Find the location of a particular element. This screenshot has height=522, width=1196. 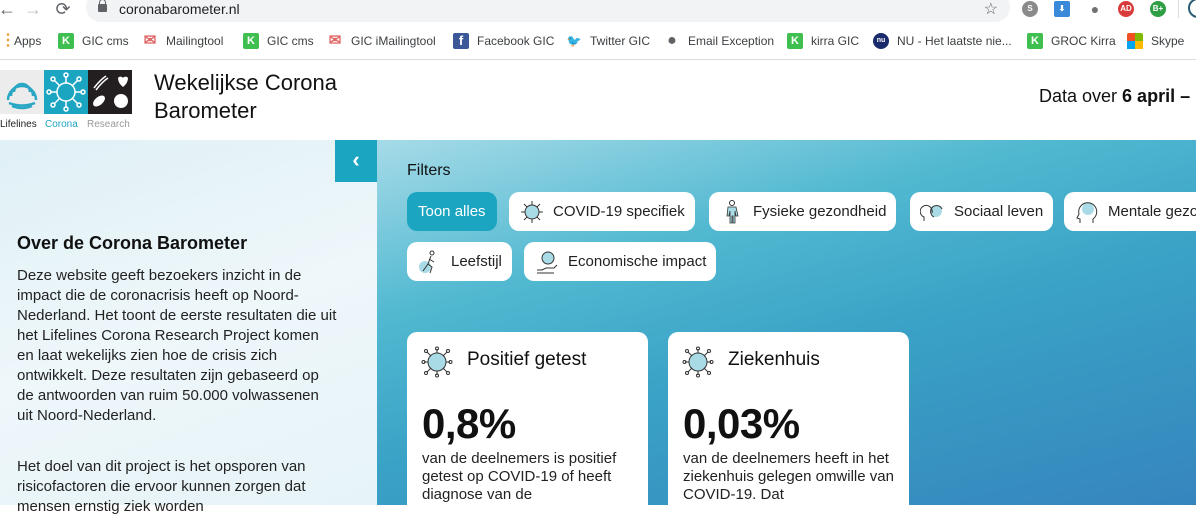

profile-avatar is located at coordinates (1192, 9).